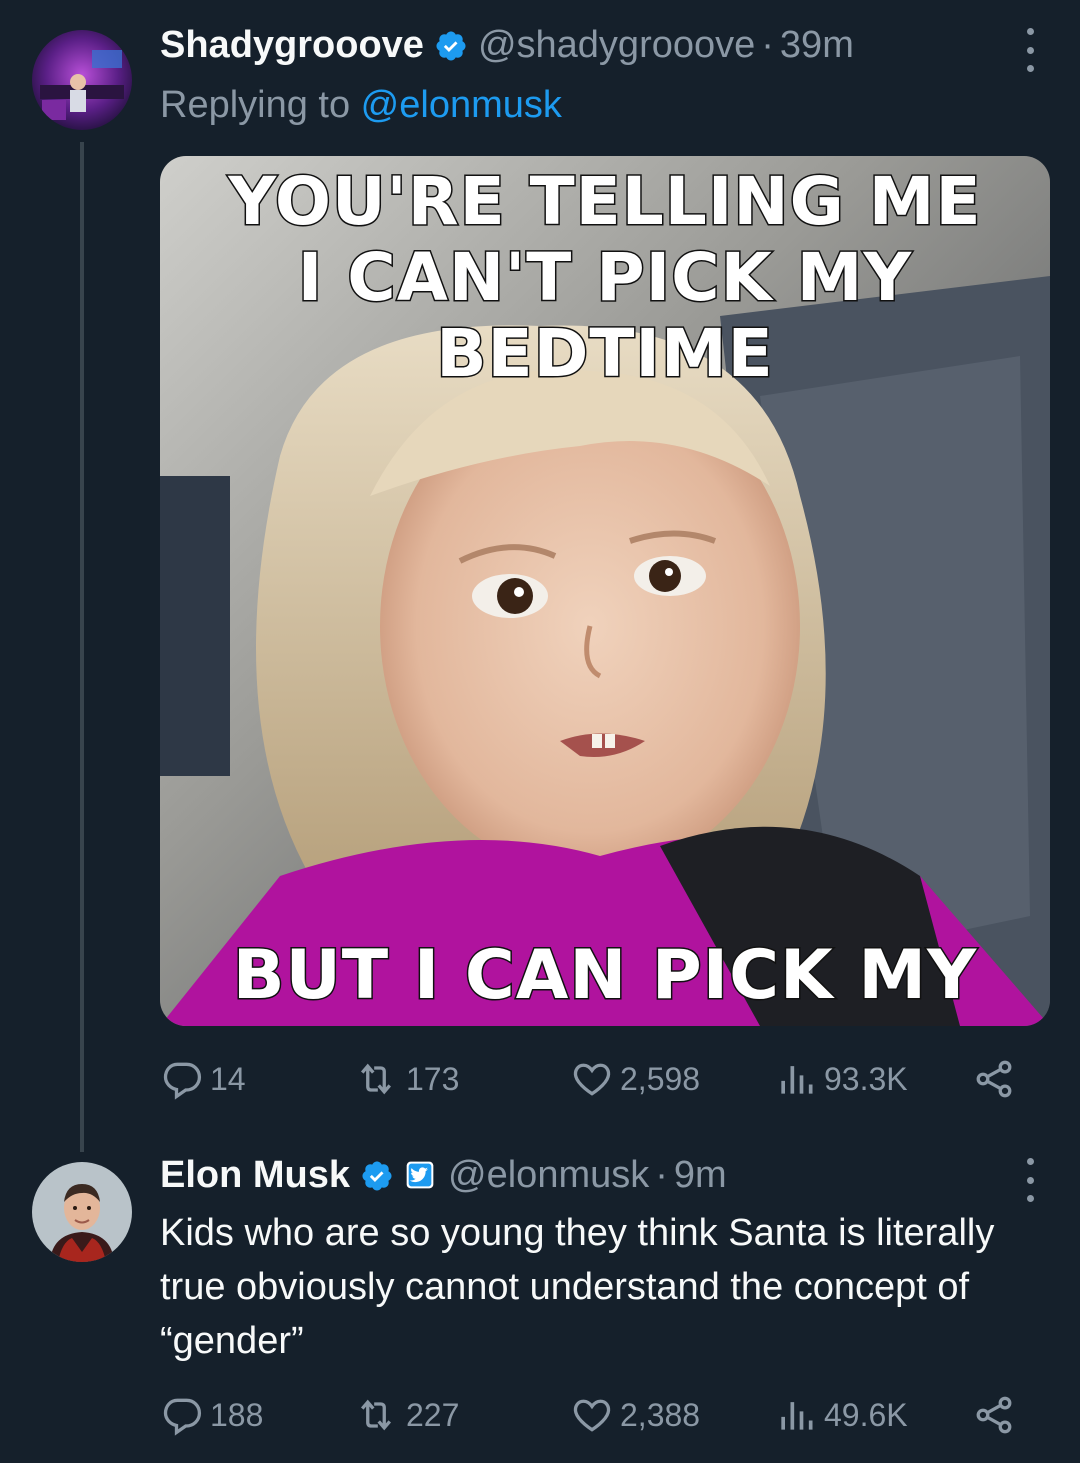 Image resolution: width=1080 pixels, height=1463 pixels. I want to click on tweet-actions: 188 227 2,388 49.6K, so click(595, 1415).